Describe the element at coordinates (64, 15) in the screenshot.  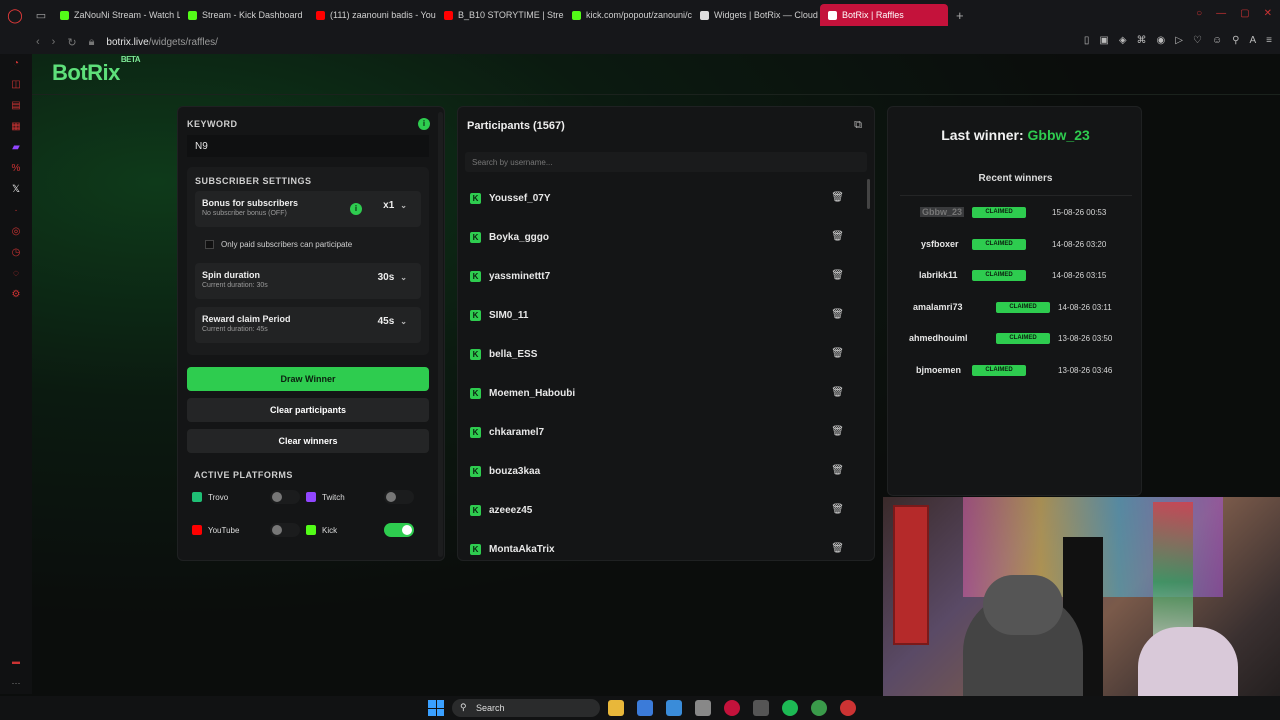
I see `tab-favicon-icon` at that location.